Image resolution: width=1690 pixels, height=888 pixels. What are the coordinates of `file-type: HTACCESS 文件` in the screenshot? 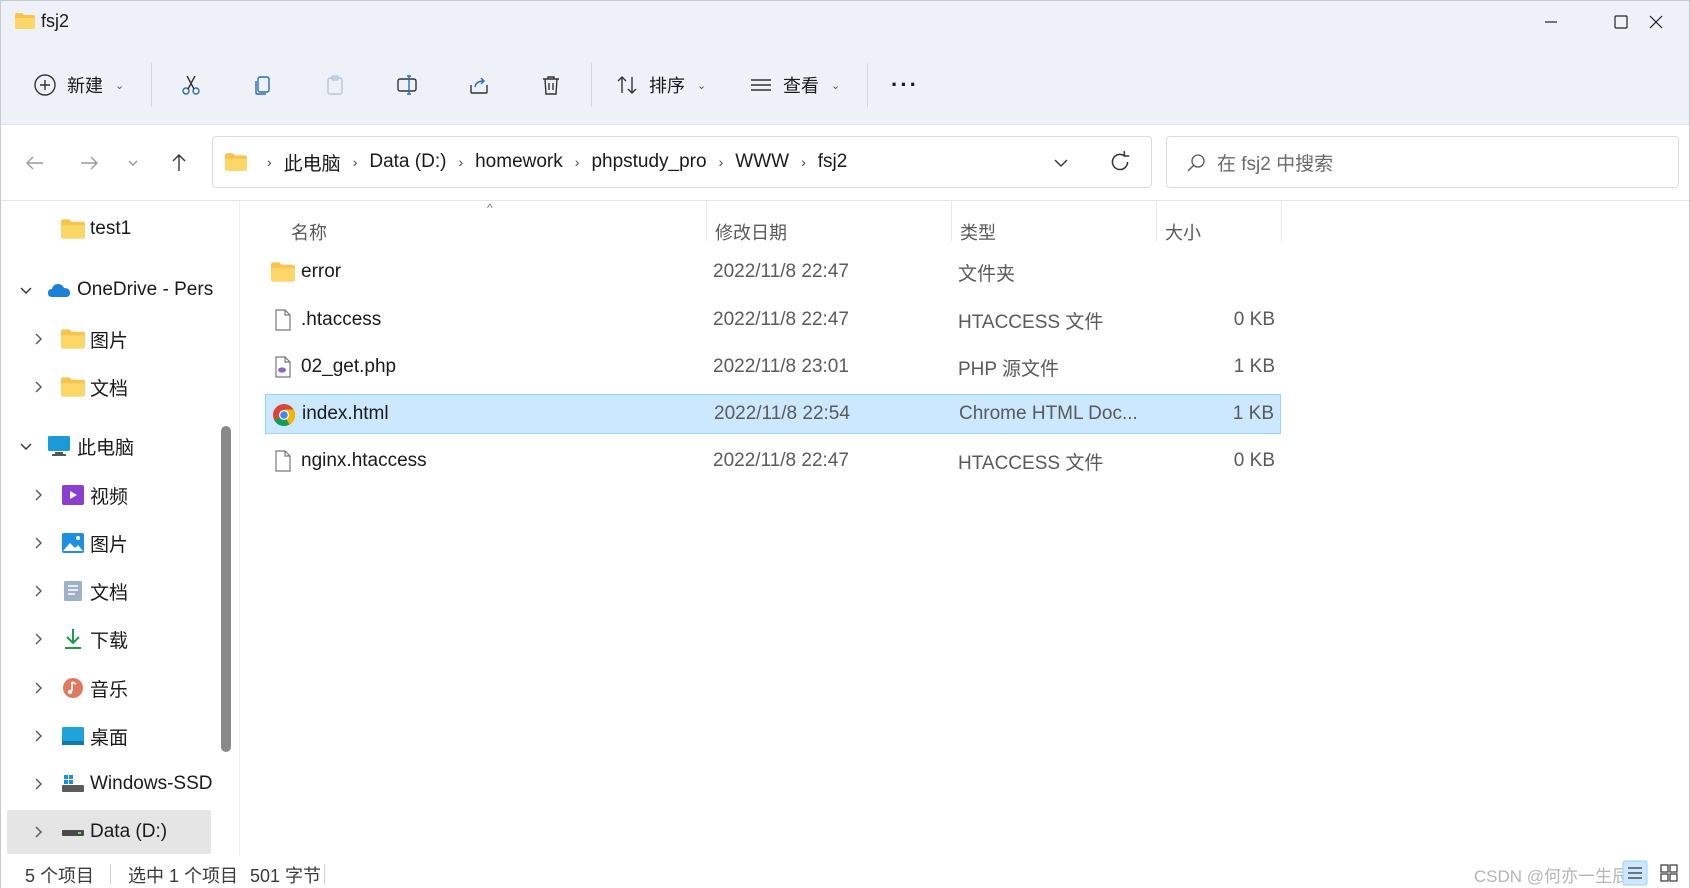 It's located at (1031, 322).